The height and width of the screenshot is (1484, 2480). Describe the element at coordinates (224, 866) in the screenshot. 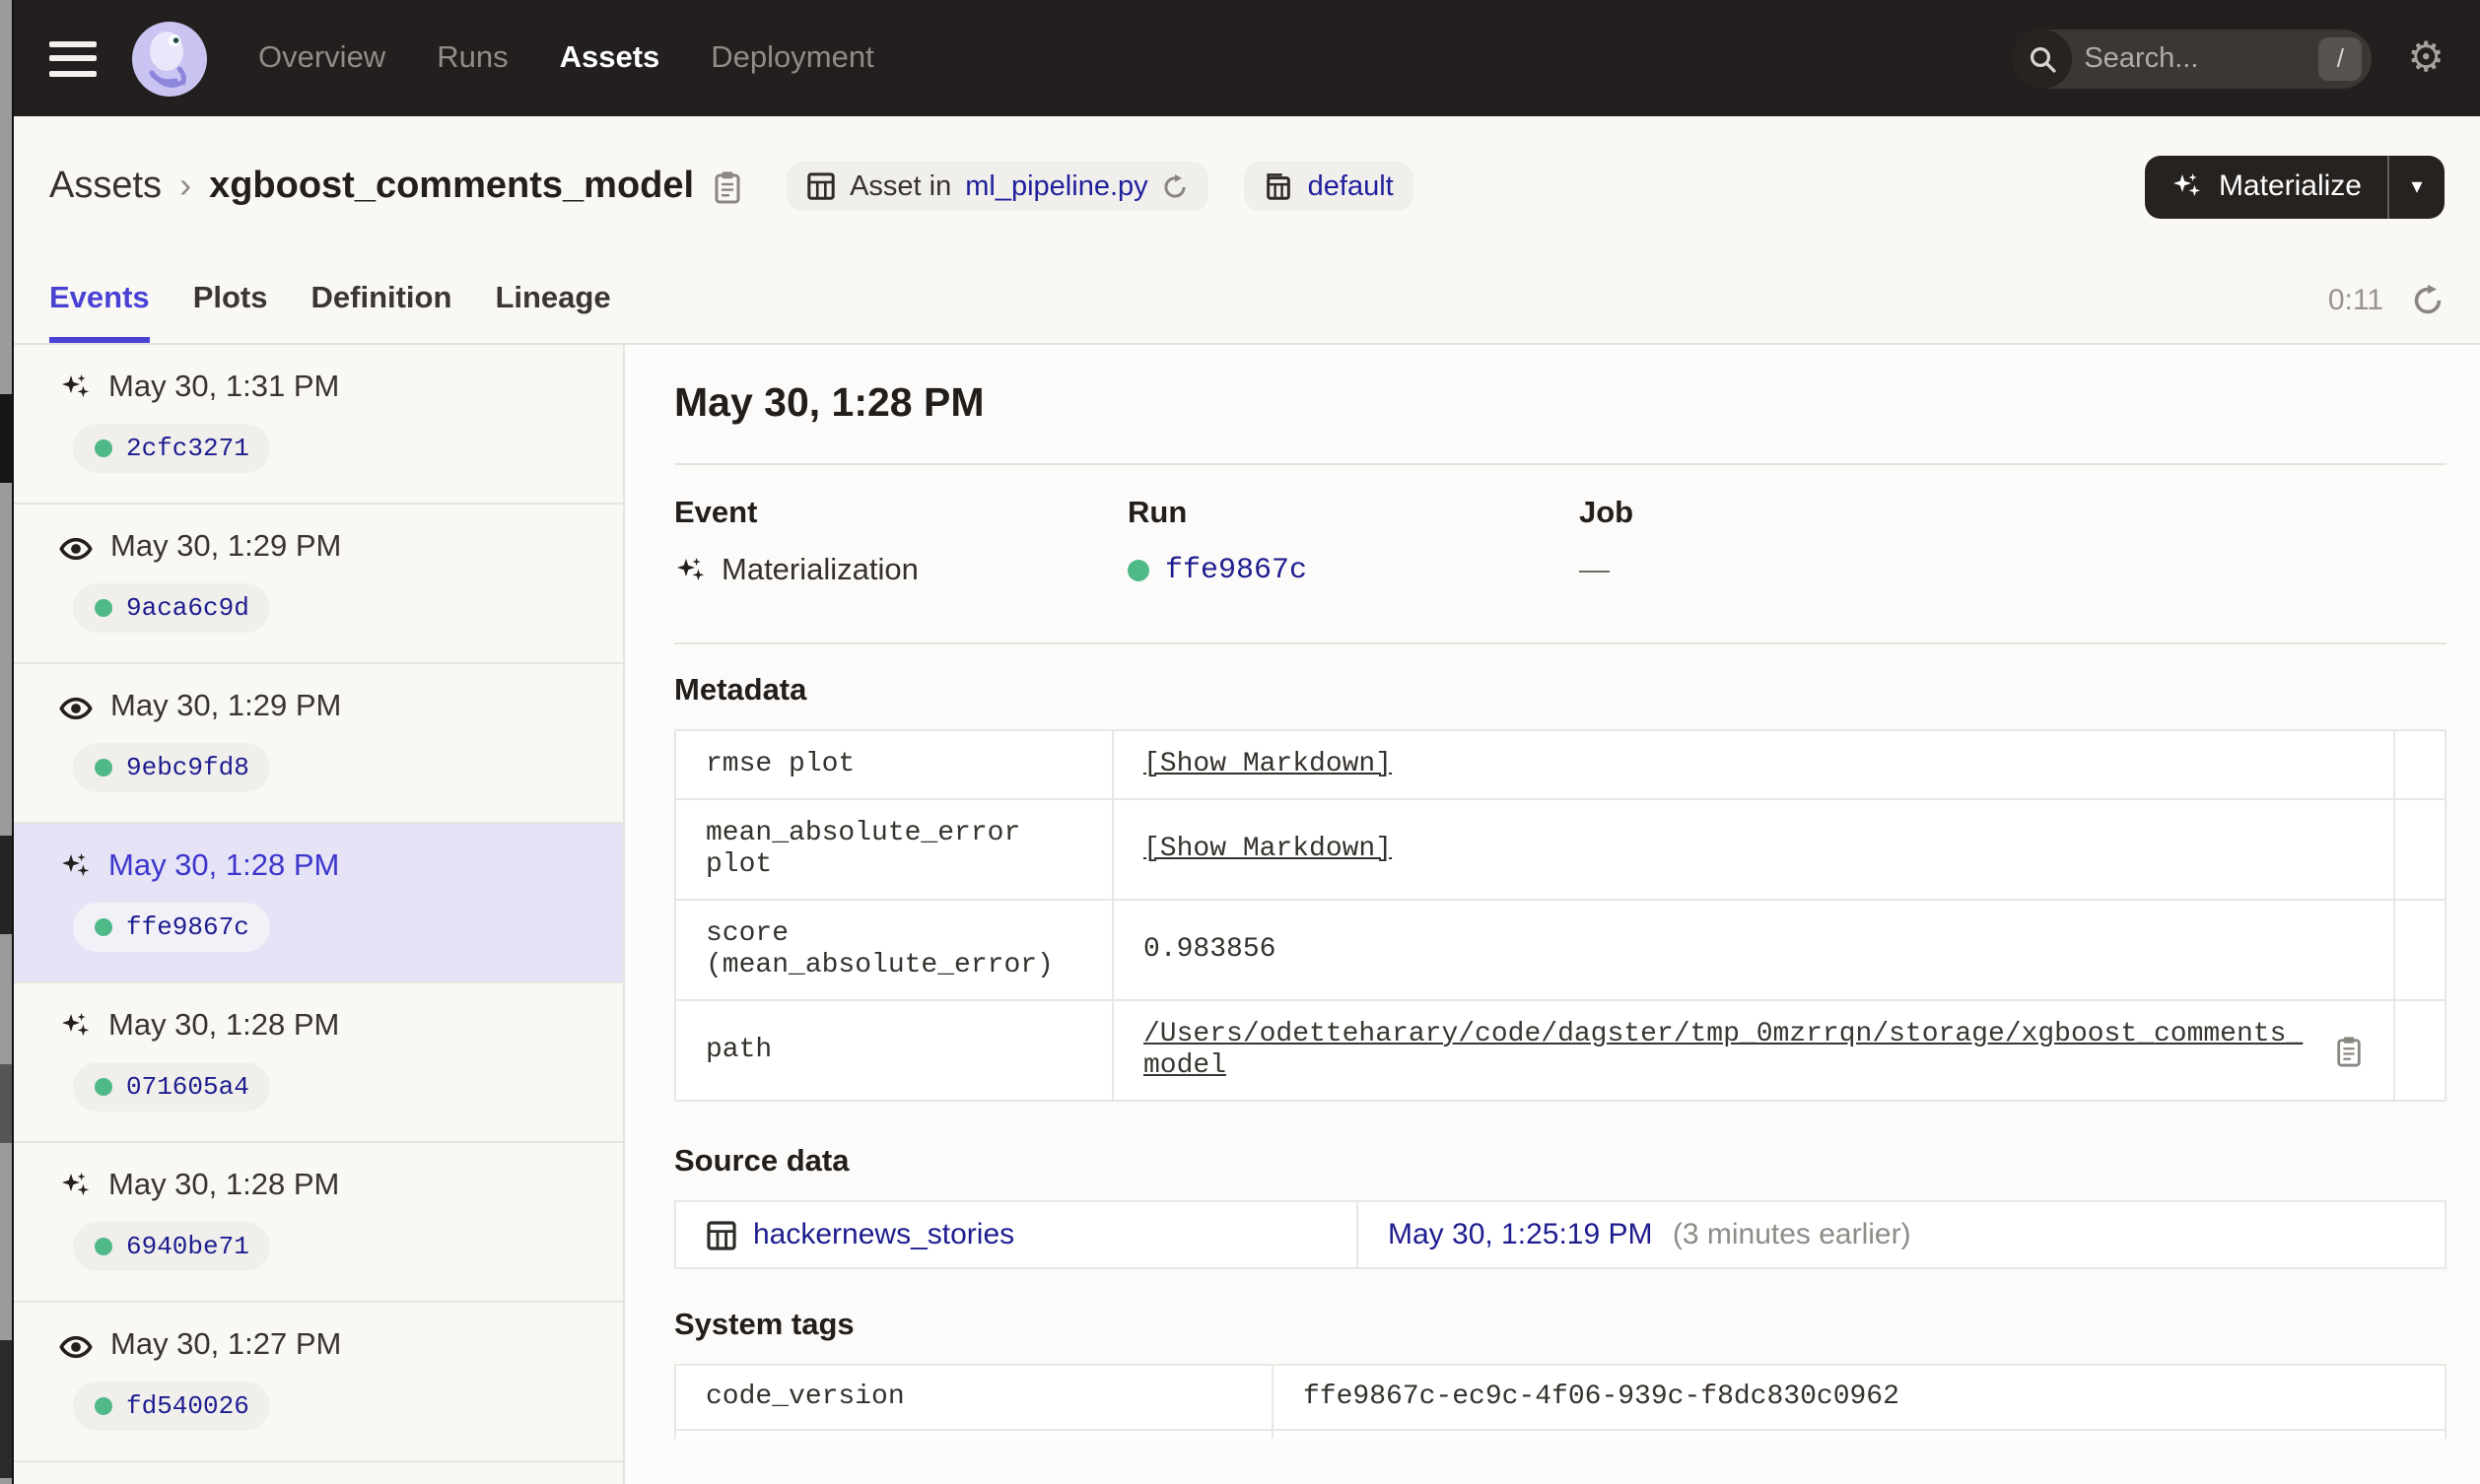

I see `event-time: May 30, 1:28 PM` at that location.